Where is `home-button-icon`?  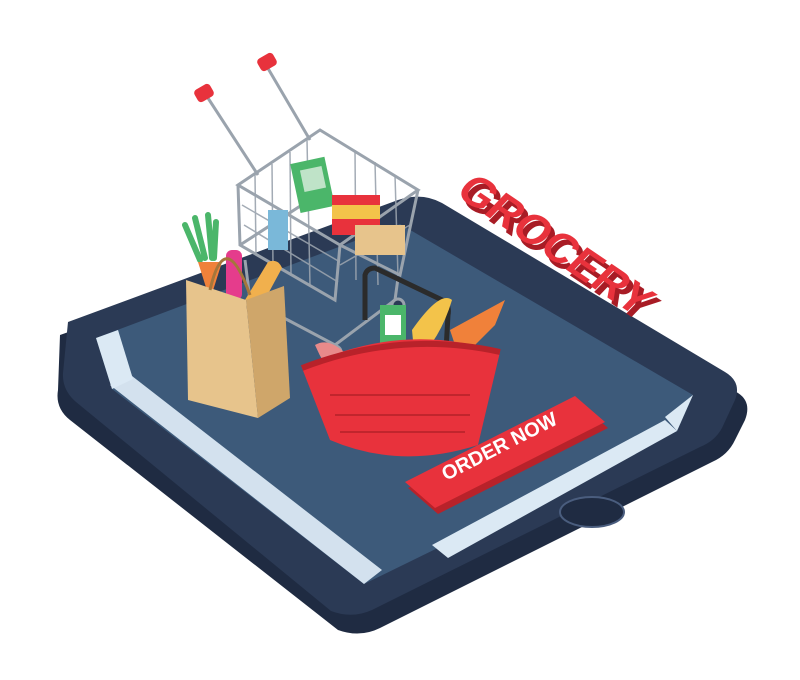
home-button-icon is located at coordinates (592, 512).